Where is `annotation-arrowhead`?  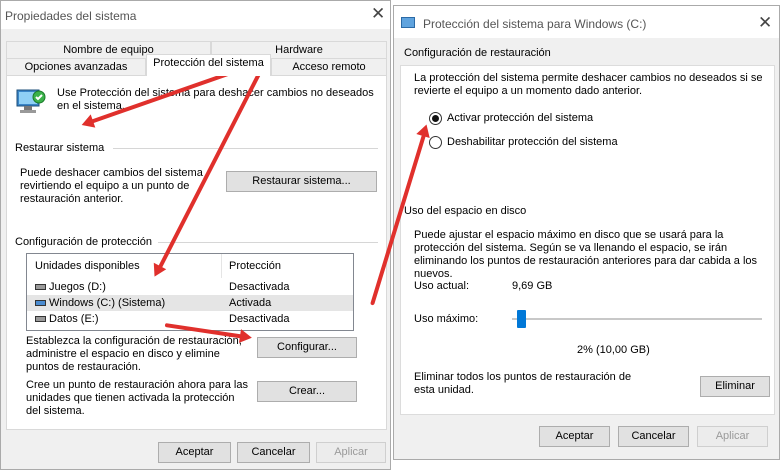 annotation-arrowhead is located at coordinates (246, 337).